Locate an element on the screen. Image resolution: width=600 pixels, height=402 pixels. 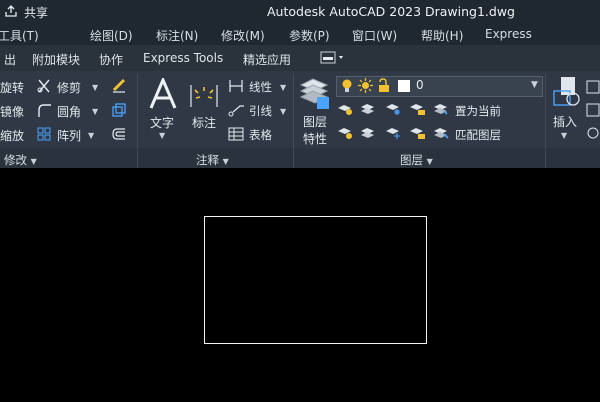
layer-properties-icon is located at coordinates (314, 93).